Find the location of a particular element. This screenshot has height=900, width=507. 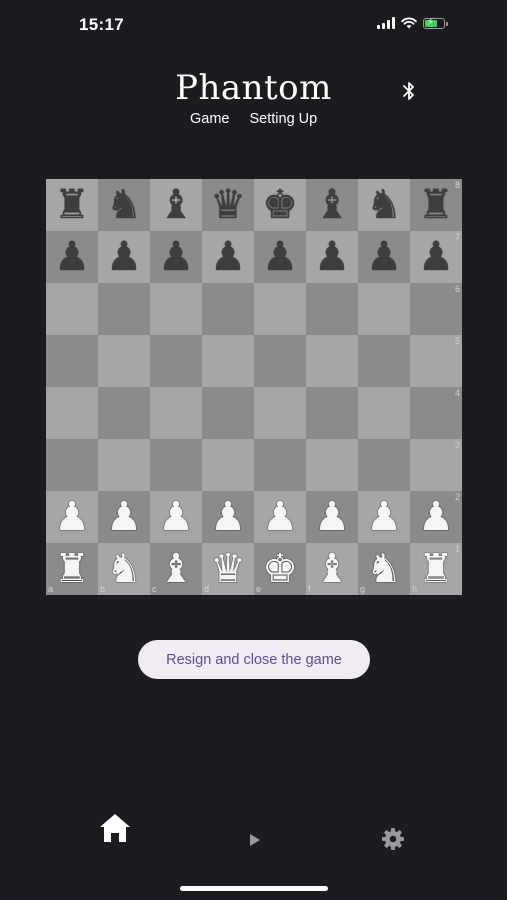

square-d7: ♟ is located at coordinates (228, 257).